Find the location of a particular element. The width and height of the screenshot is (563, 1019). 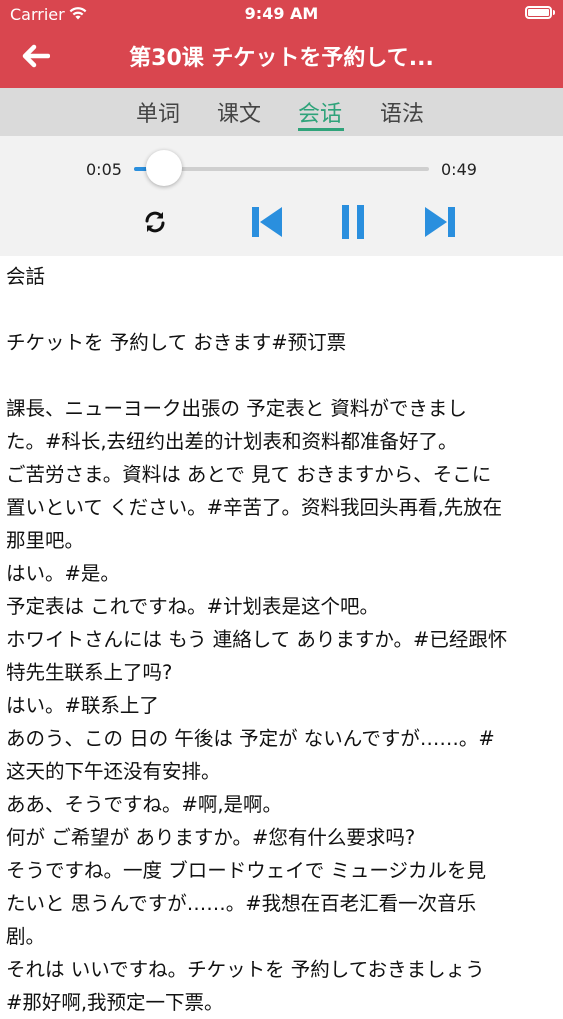

text-line: 这天的下午还没有安排。 is located at coordinates (113, 771).